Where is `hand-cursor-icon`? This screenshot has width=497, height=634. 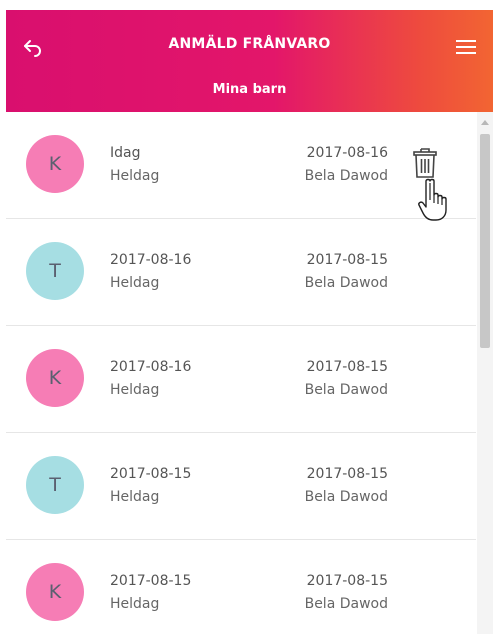
hand-cursor-icon is located at coordinates (432, 199).